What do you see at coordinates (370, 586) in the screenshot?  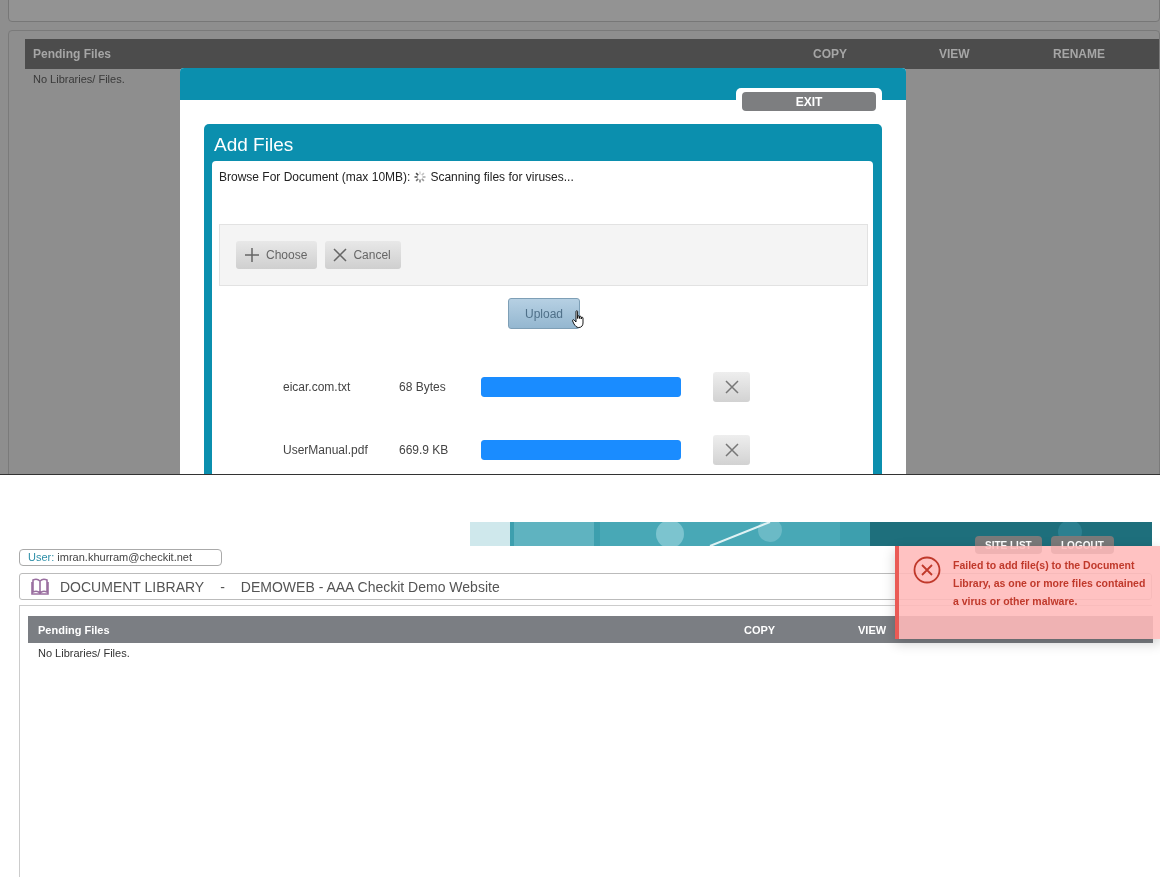 I see `breadcrumb-text: DEMOWEB - AAA Checkit Demo Website` at bounding box center [370, 586].